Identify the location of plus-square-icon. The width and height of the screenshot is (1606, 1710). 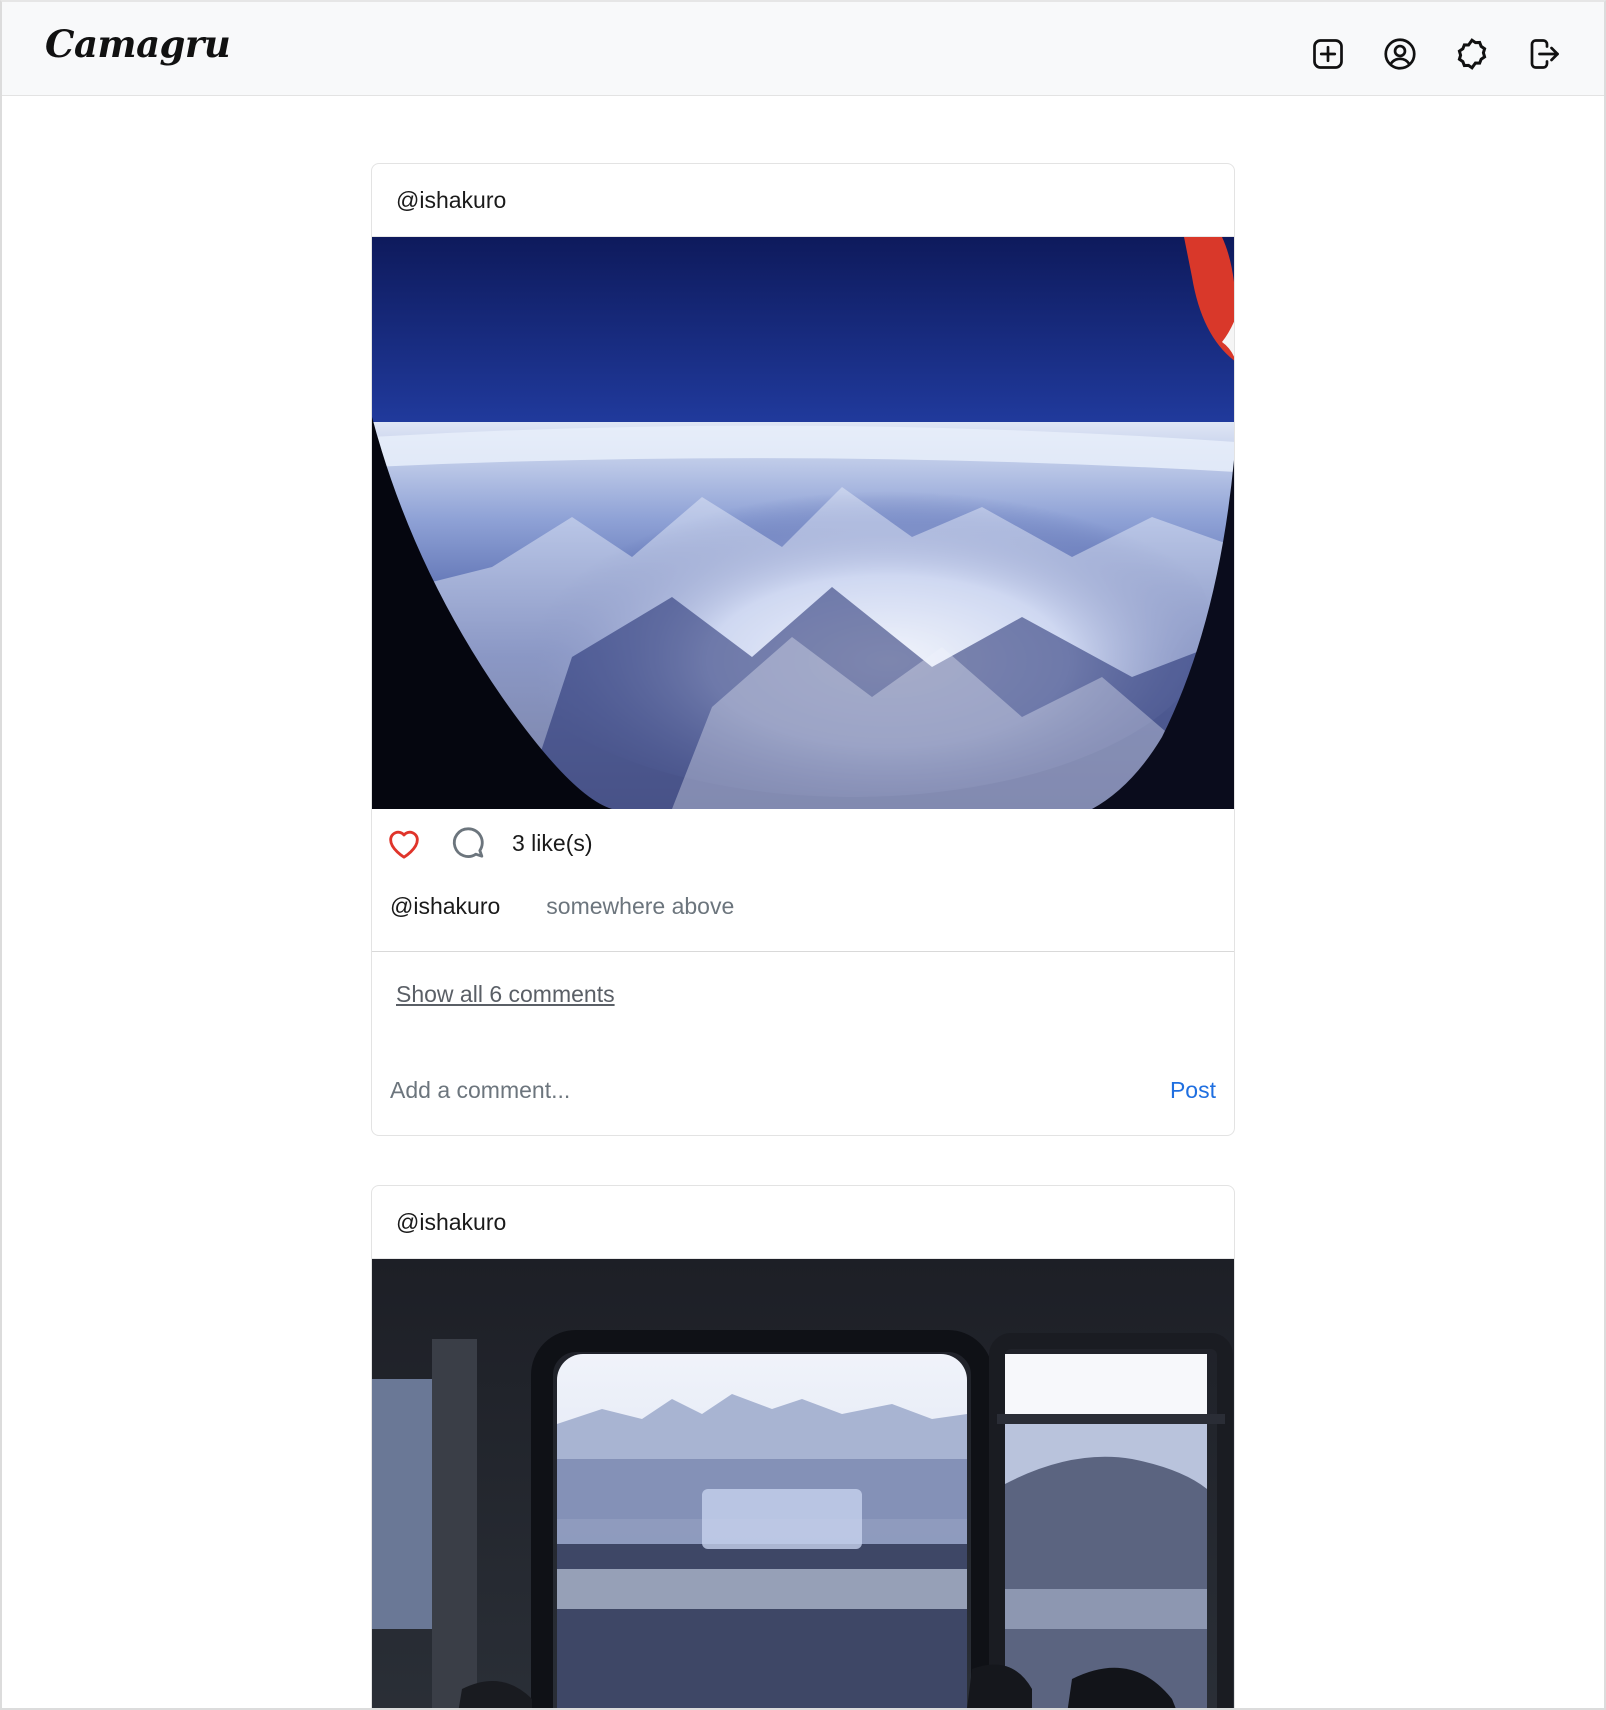
(1328, 54).